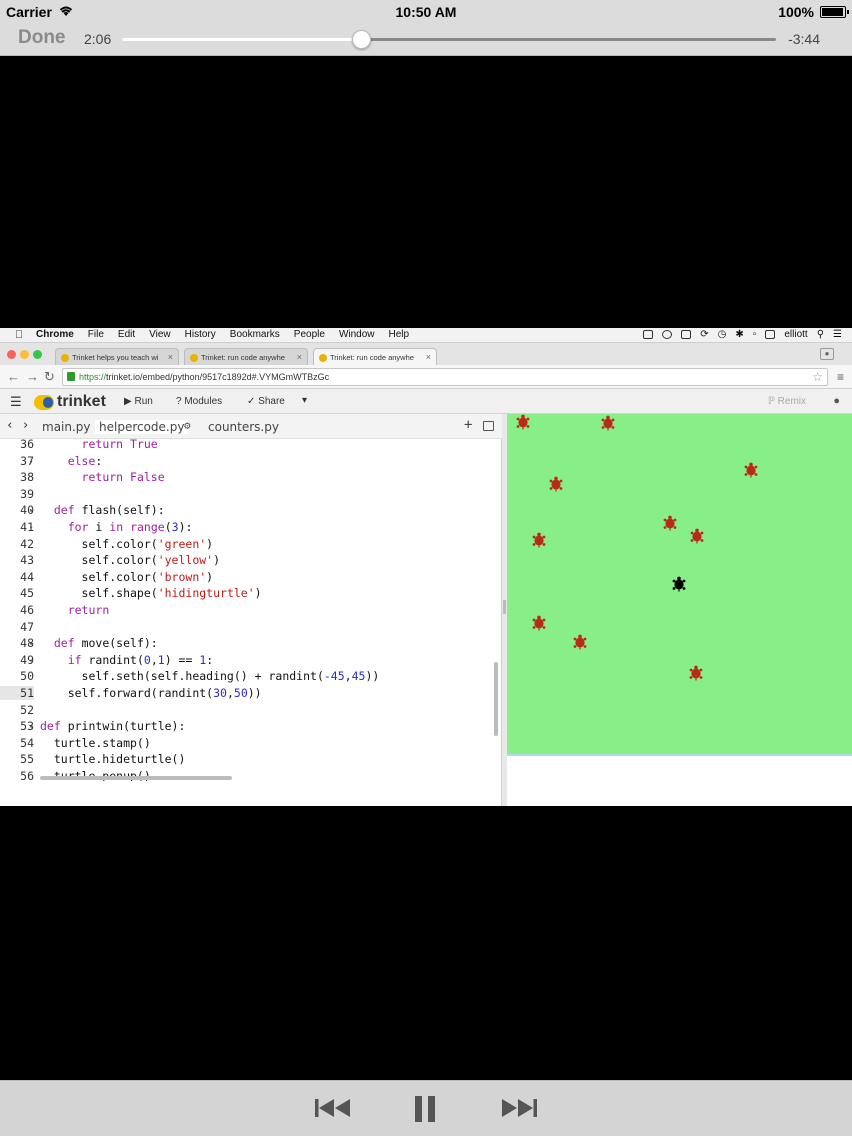 This screenshot has width=852, height=1136. What do you see at coordinates (309, 334) in the screenshot?
I see `mac-menu-people: People` at bounding box center [309, 334].